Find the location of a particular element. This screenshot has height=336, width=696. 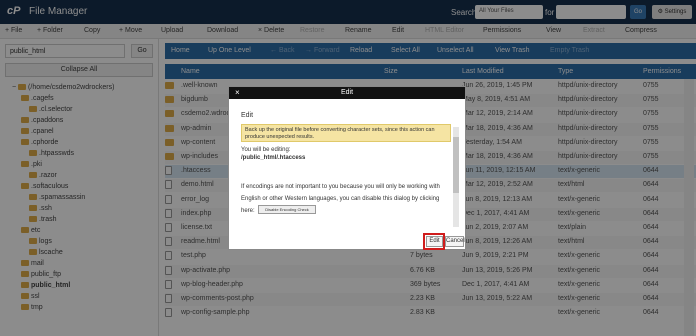

close-icon: × is located at coordinates (237, 93).